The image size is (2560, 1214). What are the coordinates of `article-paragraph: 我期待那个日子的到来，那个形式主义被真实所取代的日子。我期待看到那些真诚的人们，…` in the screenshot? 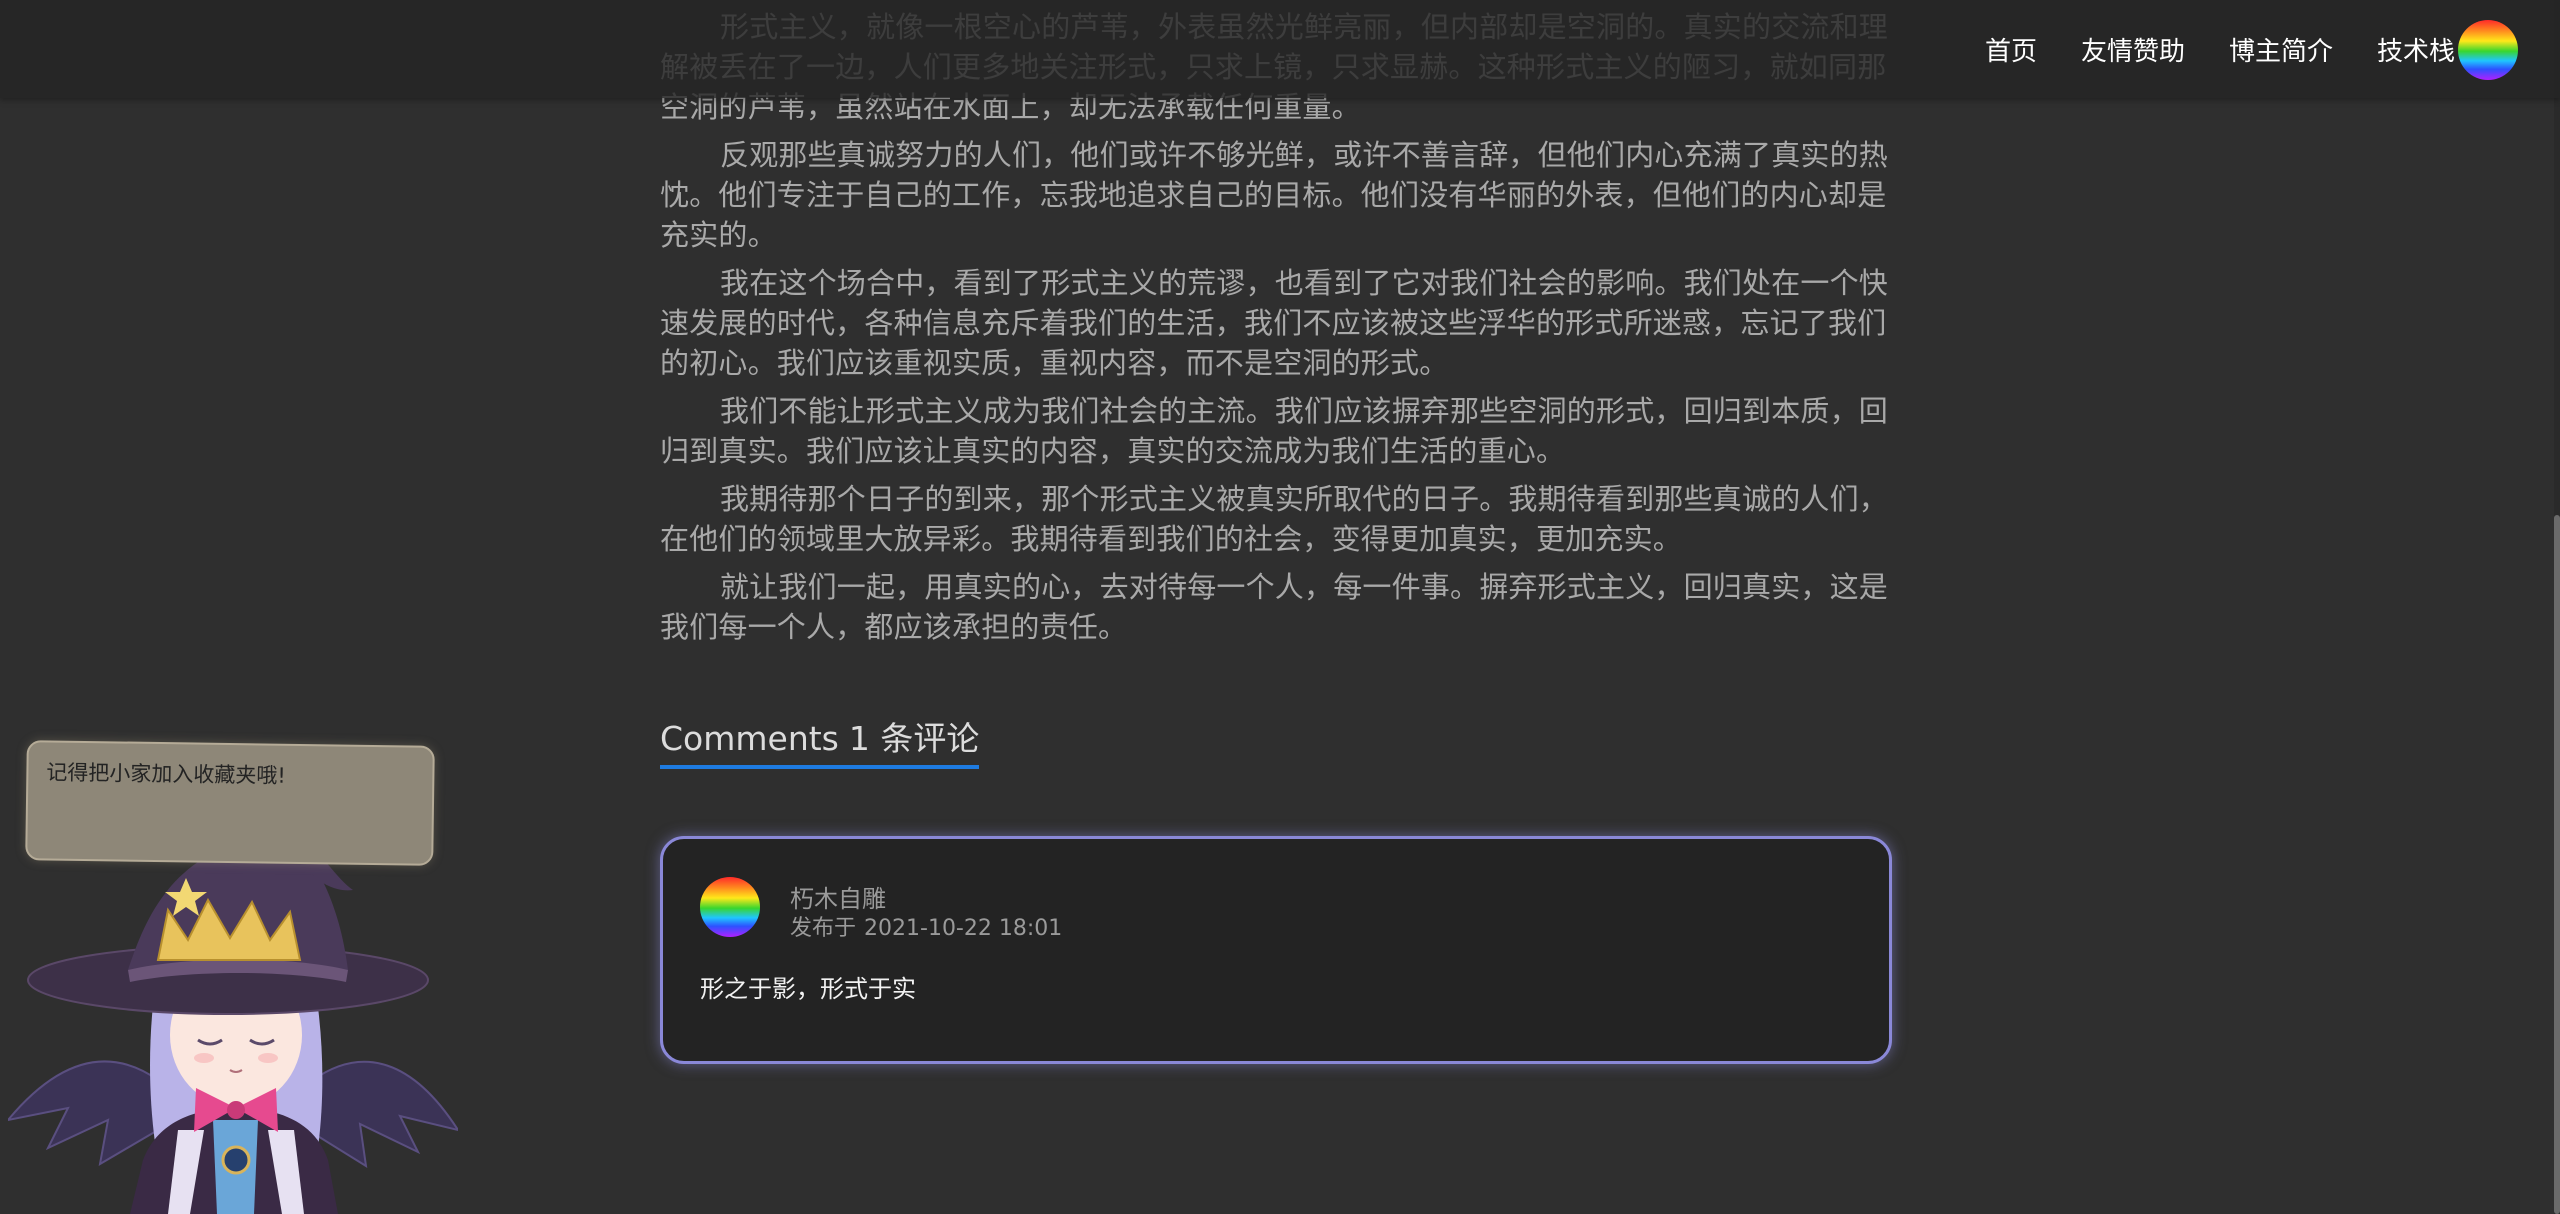 It's located at (1274, 519).